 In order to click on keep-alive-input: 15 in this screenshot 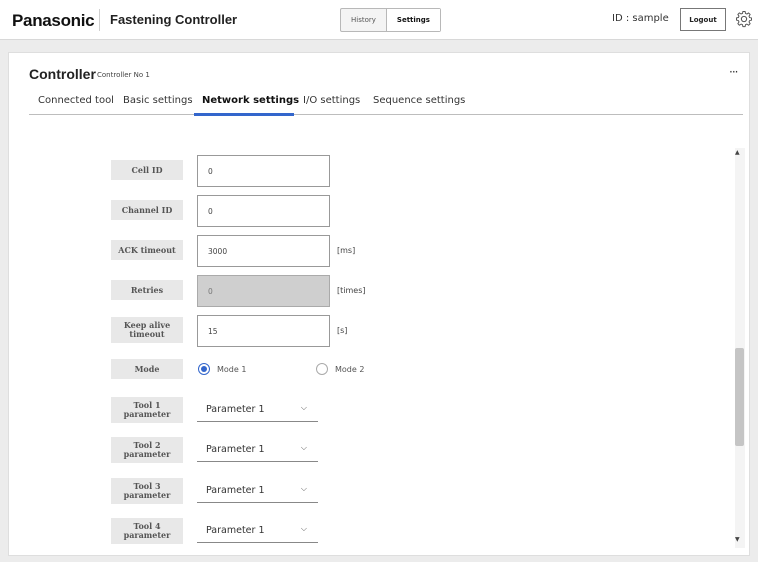, I will do `click(263, 331)`.